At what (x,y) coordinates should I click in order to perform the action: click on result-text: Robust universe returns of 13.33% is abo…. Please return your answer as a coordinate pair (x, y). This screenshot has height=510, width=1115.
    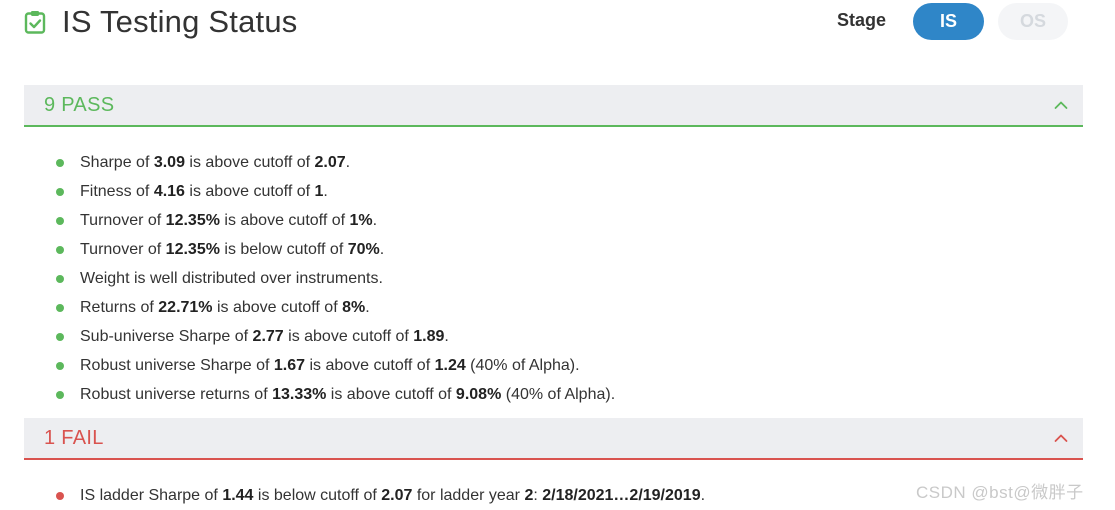
    Looking at the image, I should click on (347, 395).